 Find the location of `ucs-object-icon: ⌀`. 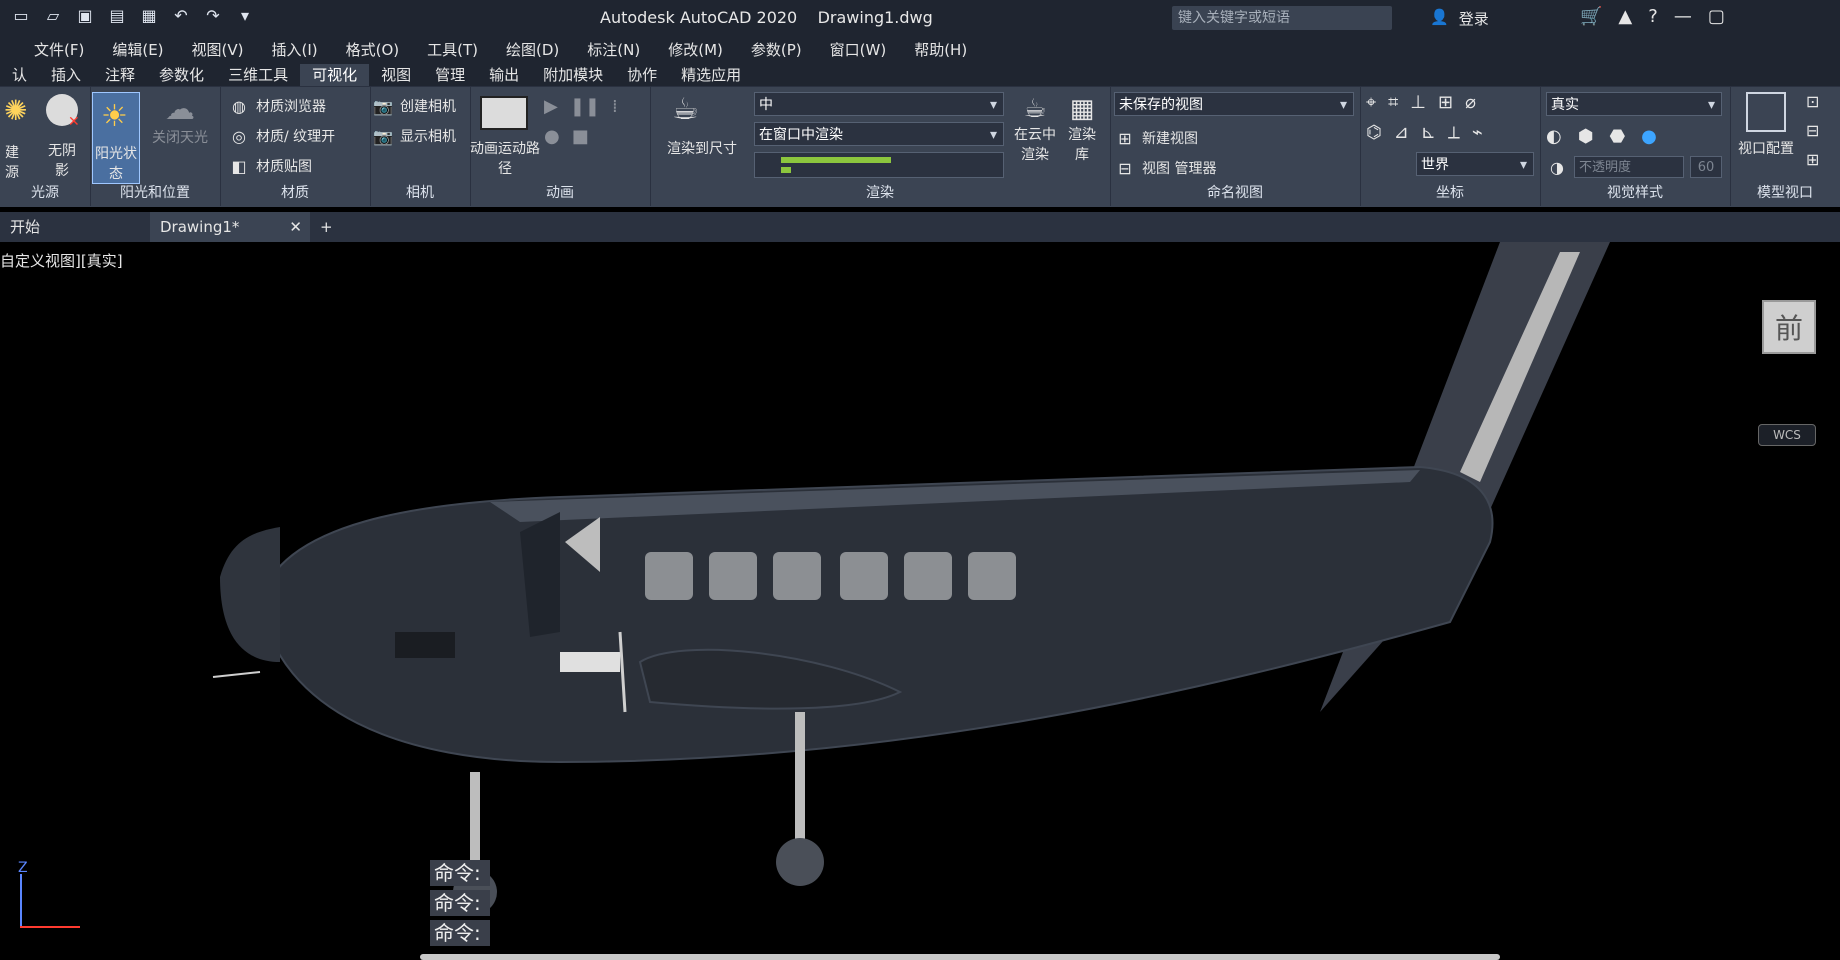

ucs-object-icon: ⌀ is located at coordinates (1470, 102).